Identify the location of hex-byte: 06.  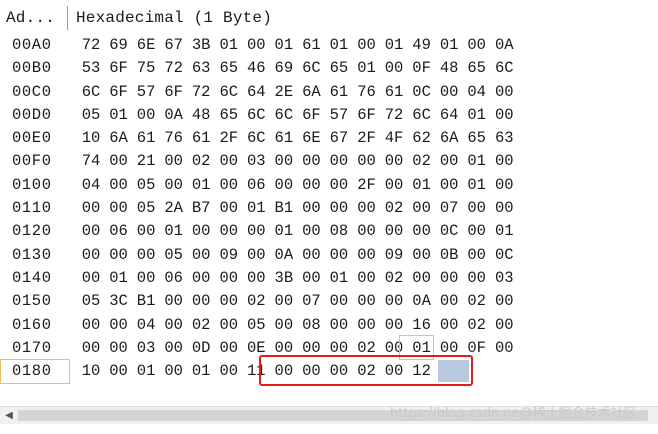
(256, 185).